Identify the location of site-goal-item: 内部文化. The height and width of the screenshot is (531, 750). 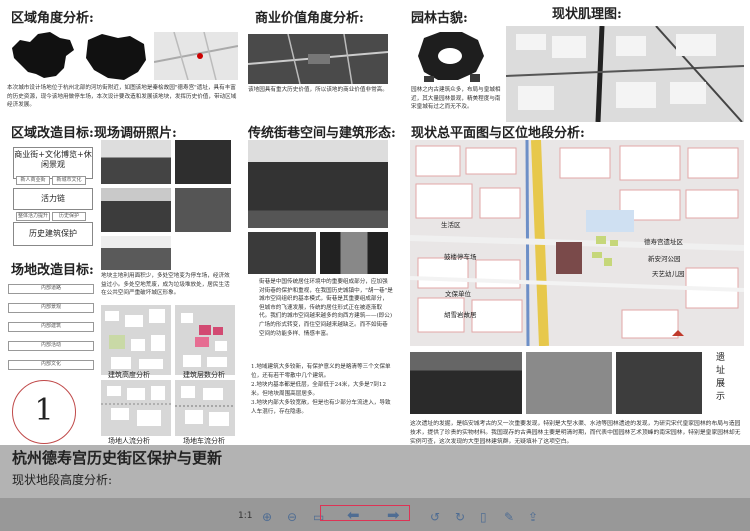
(51, 365).